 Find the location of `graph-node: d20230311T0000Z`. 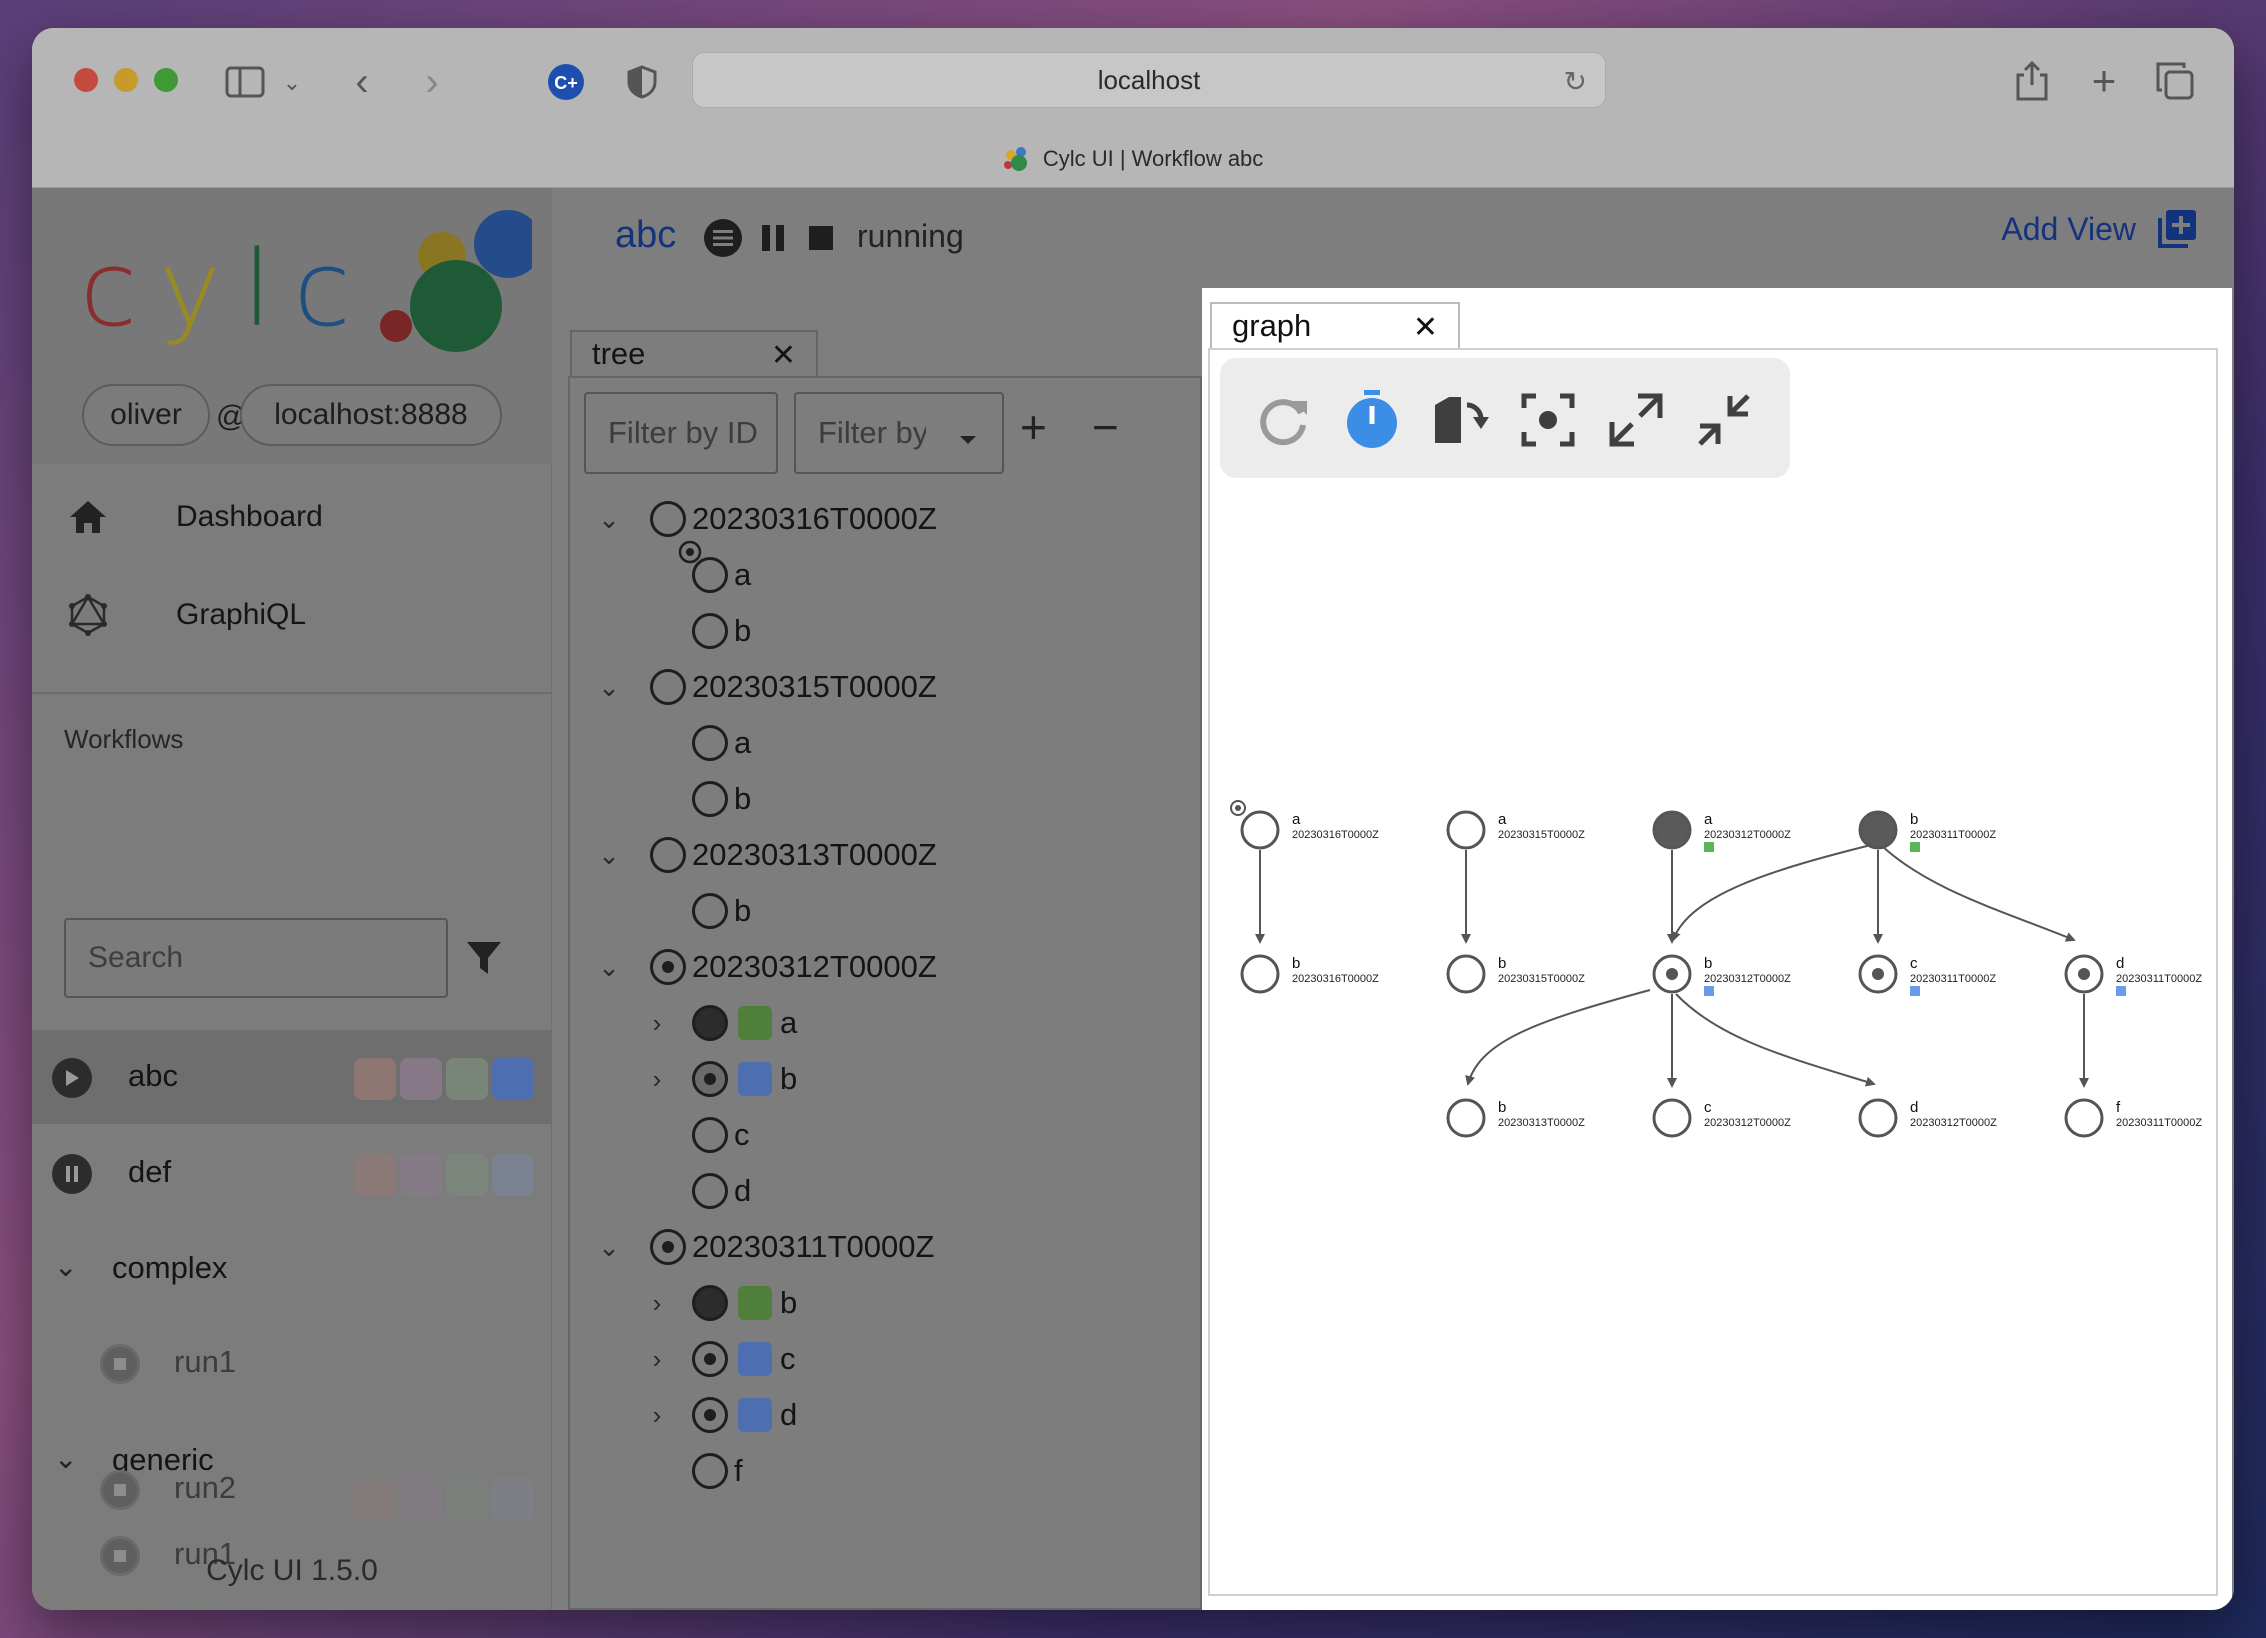

graph-node: d20230311T0000Z is located at coordinates (2133, 975).